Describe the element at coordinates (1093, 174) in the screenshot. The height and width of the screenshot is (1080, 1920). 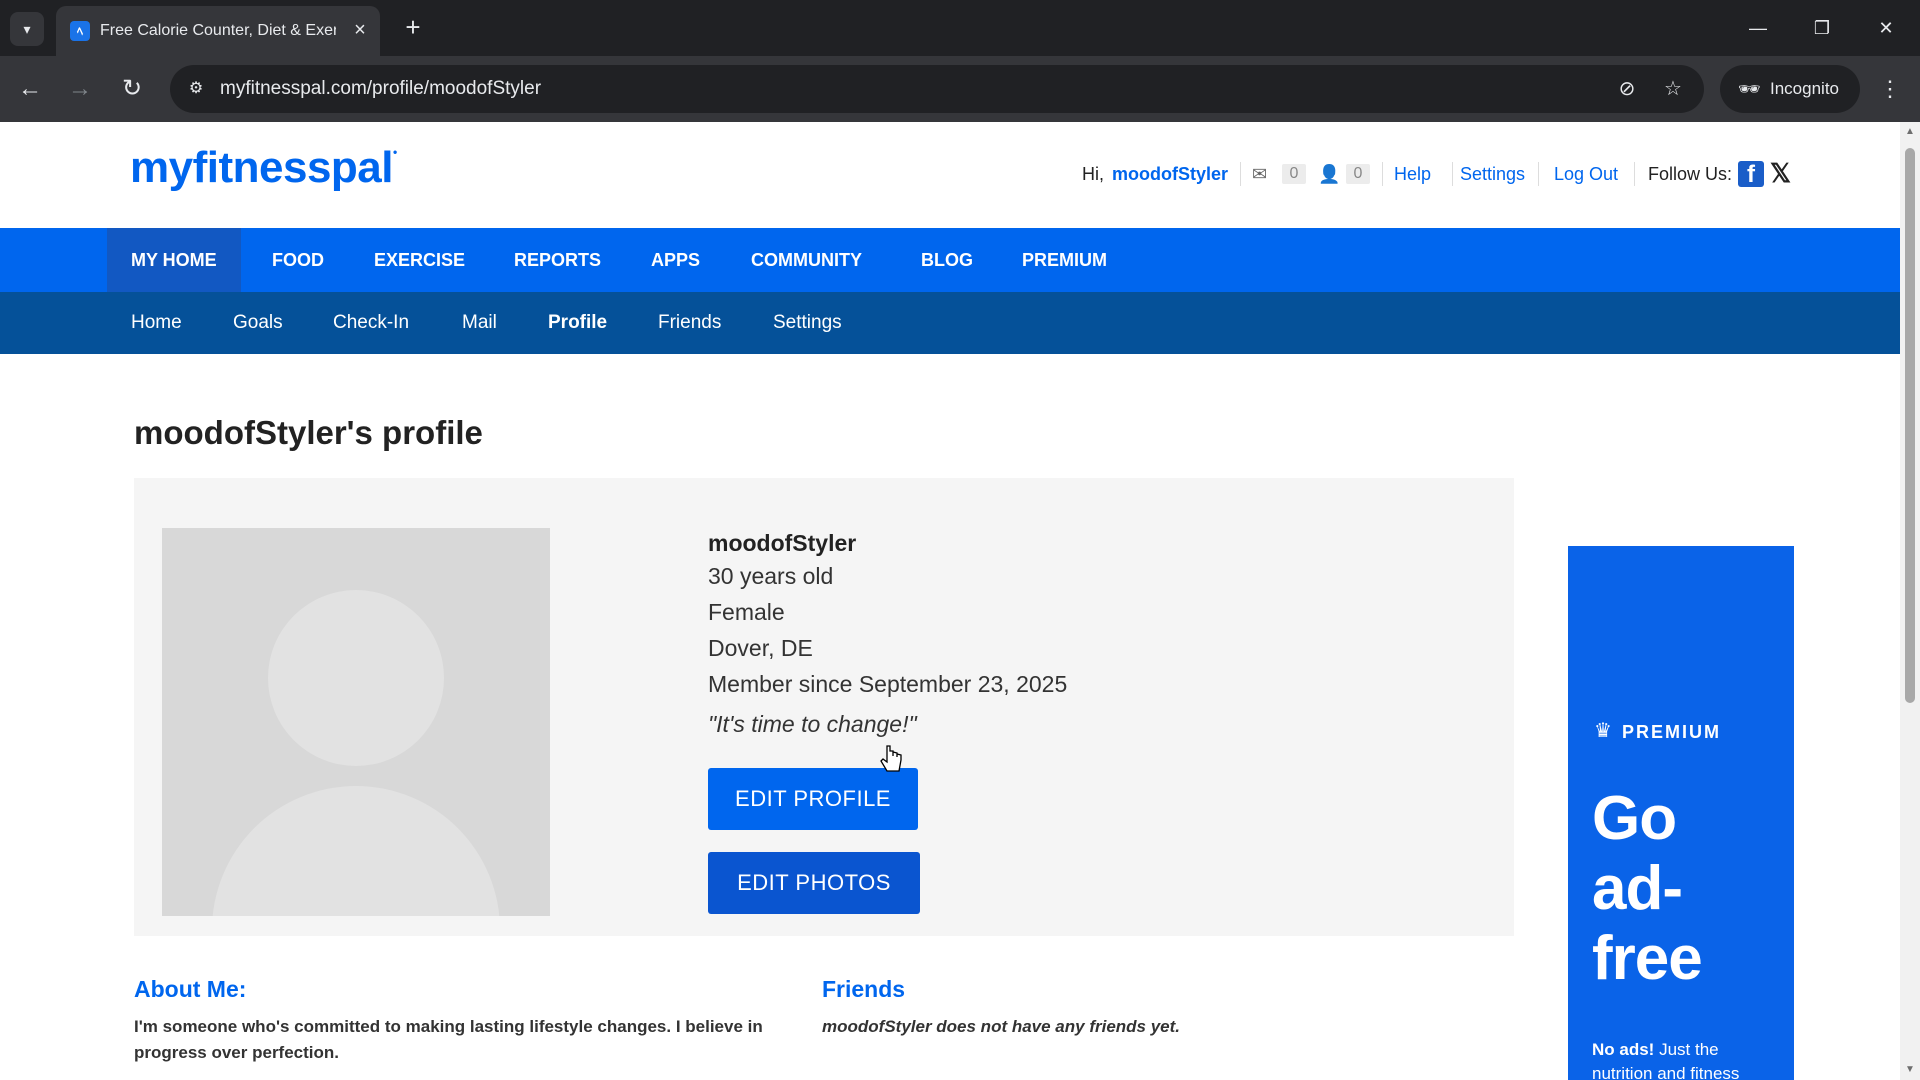
I see `greeting: Hi,` at that location.